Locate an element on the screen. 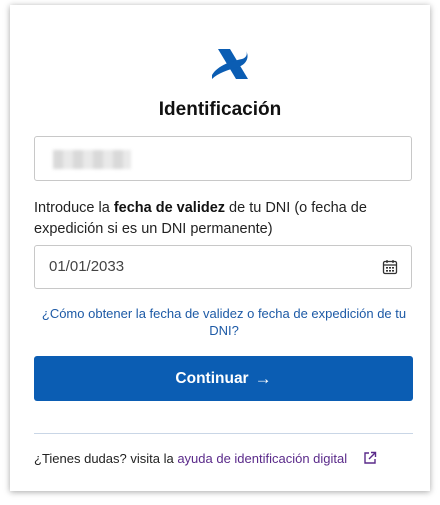  instr-bold: fecha de validez is located at coordinates (169, 208).